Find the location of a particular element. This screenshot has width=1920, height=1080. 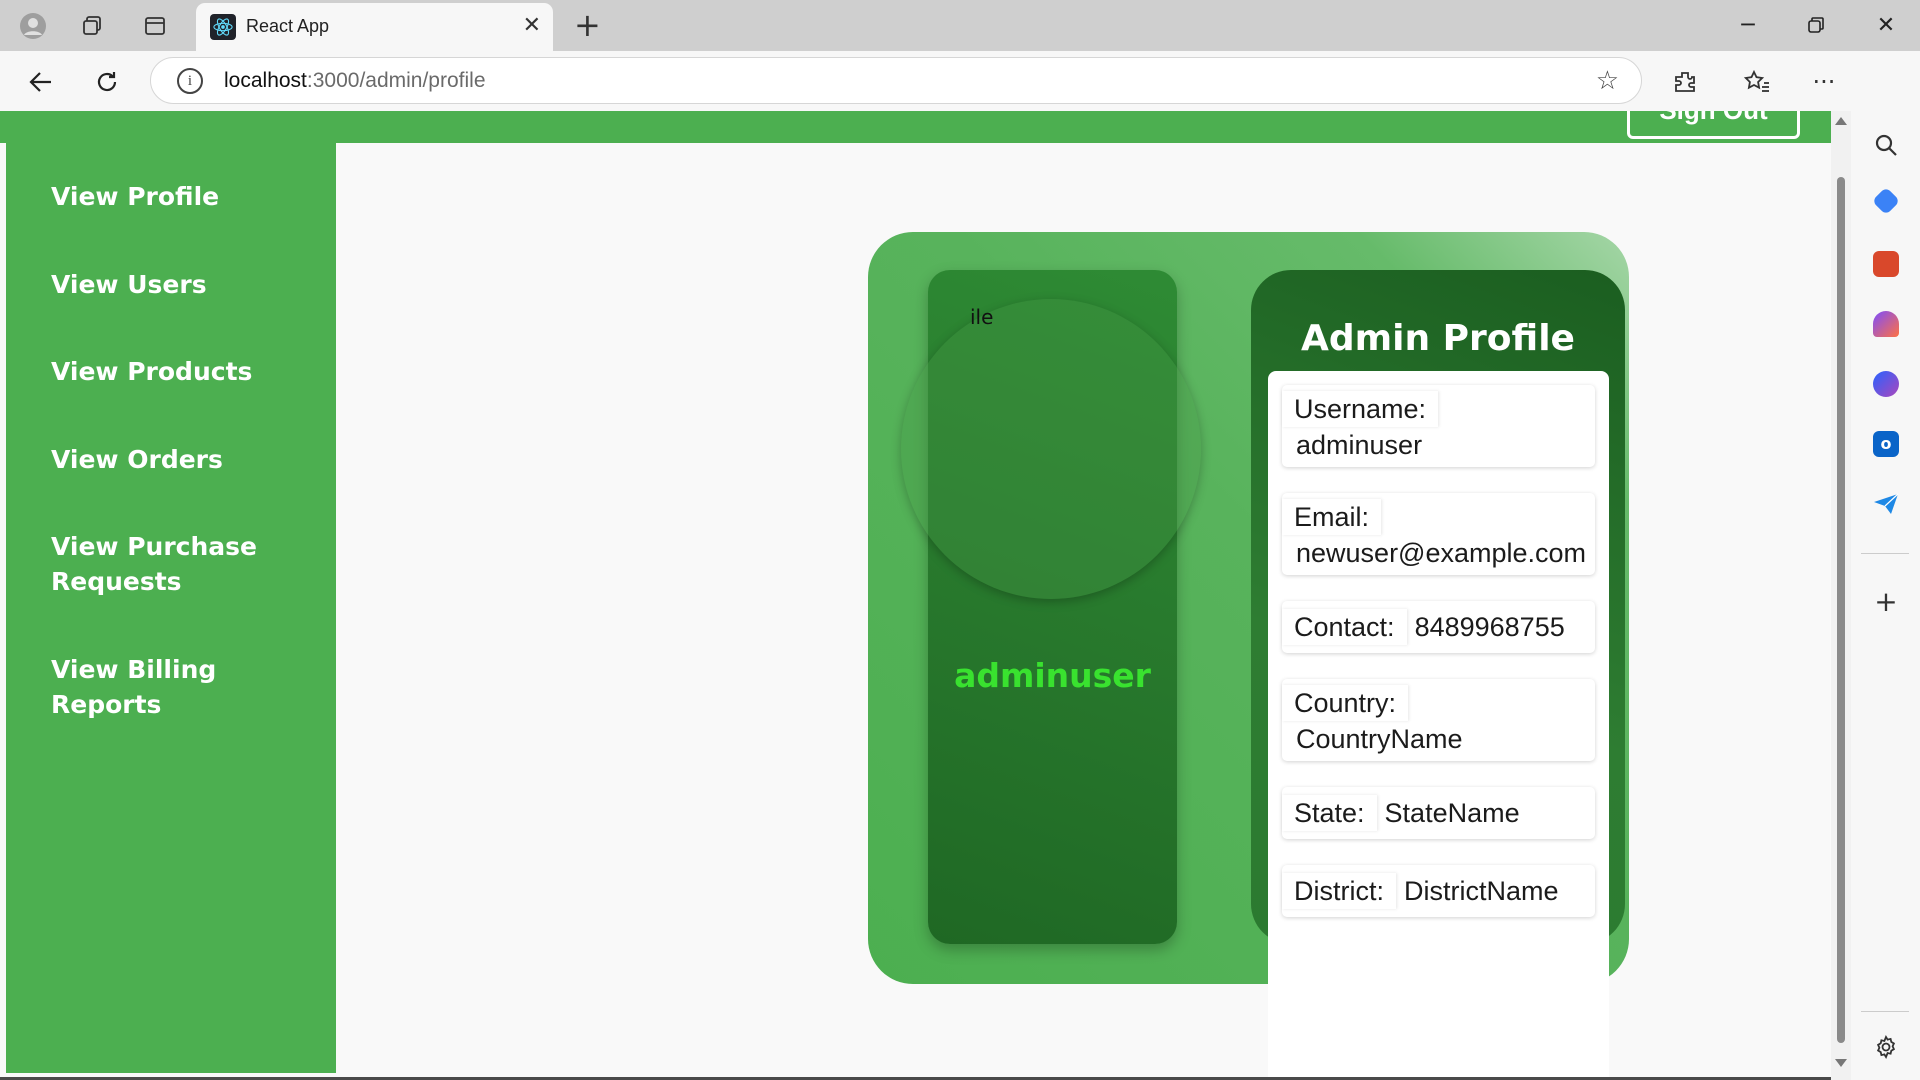

field-value: adminuser is located at coordinates (1359, 445).